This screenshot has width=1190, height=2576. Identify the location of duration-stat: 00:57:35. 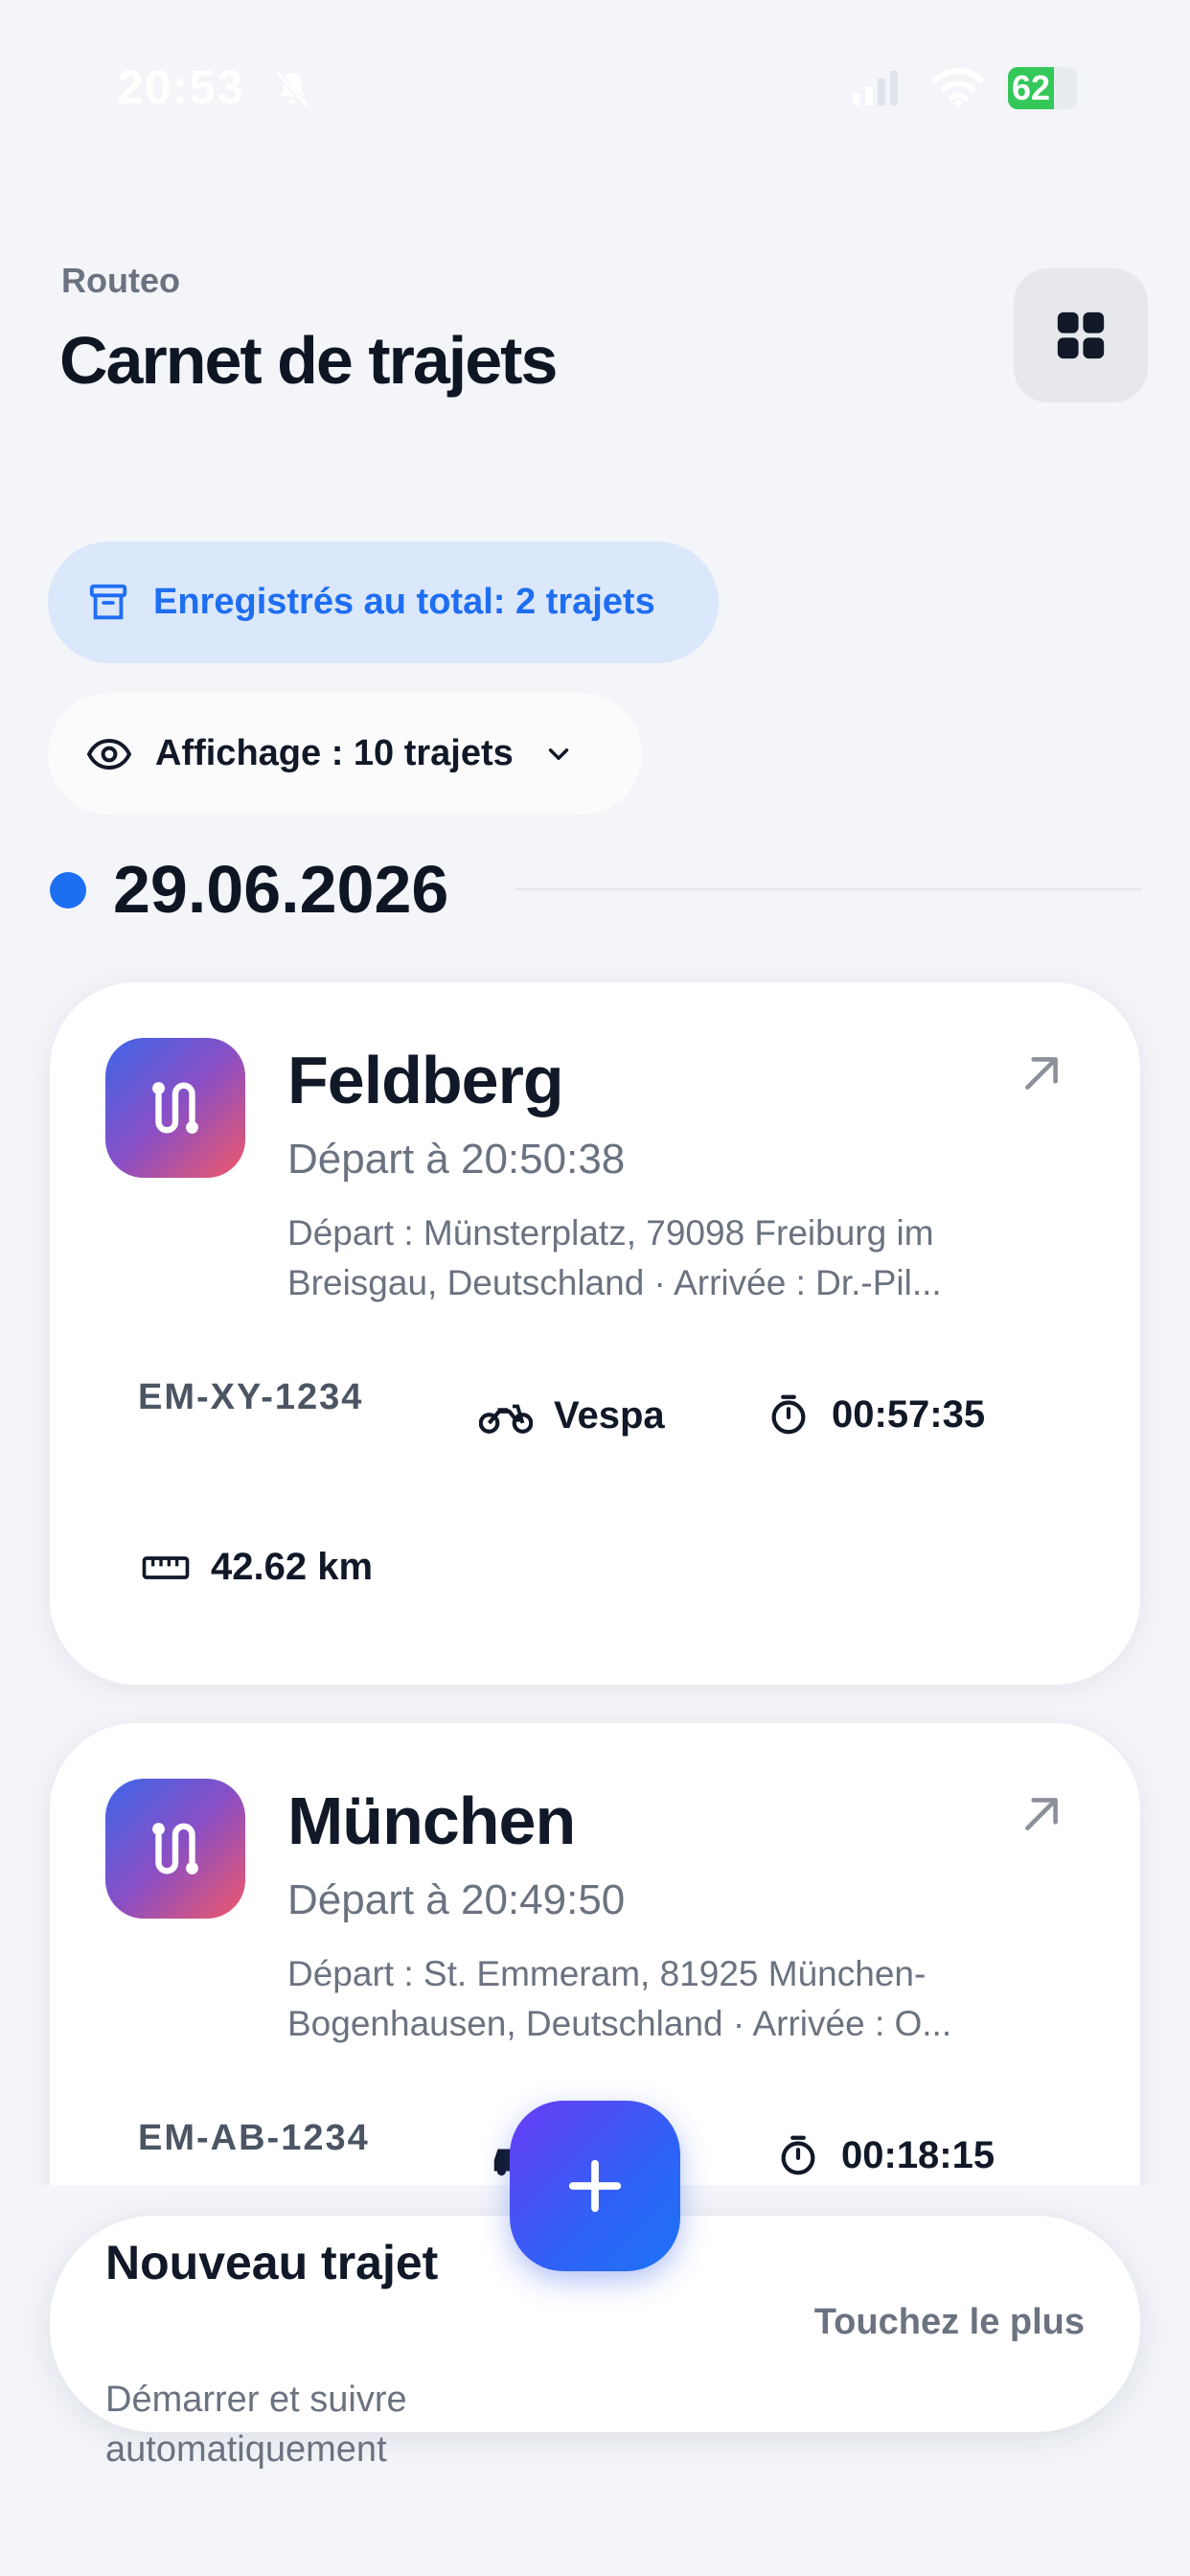
(876, 1414).